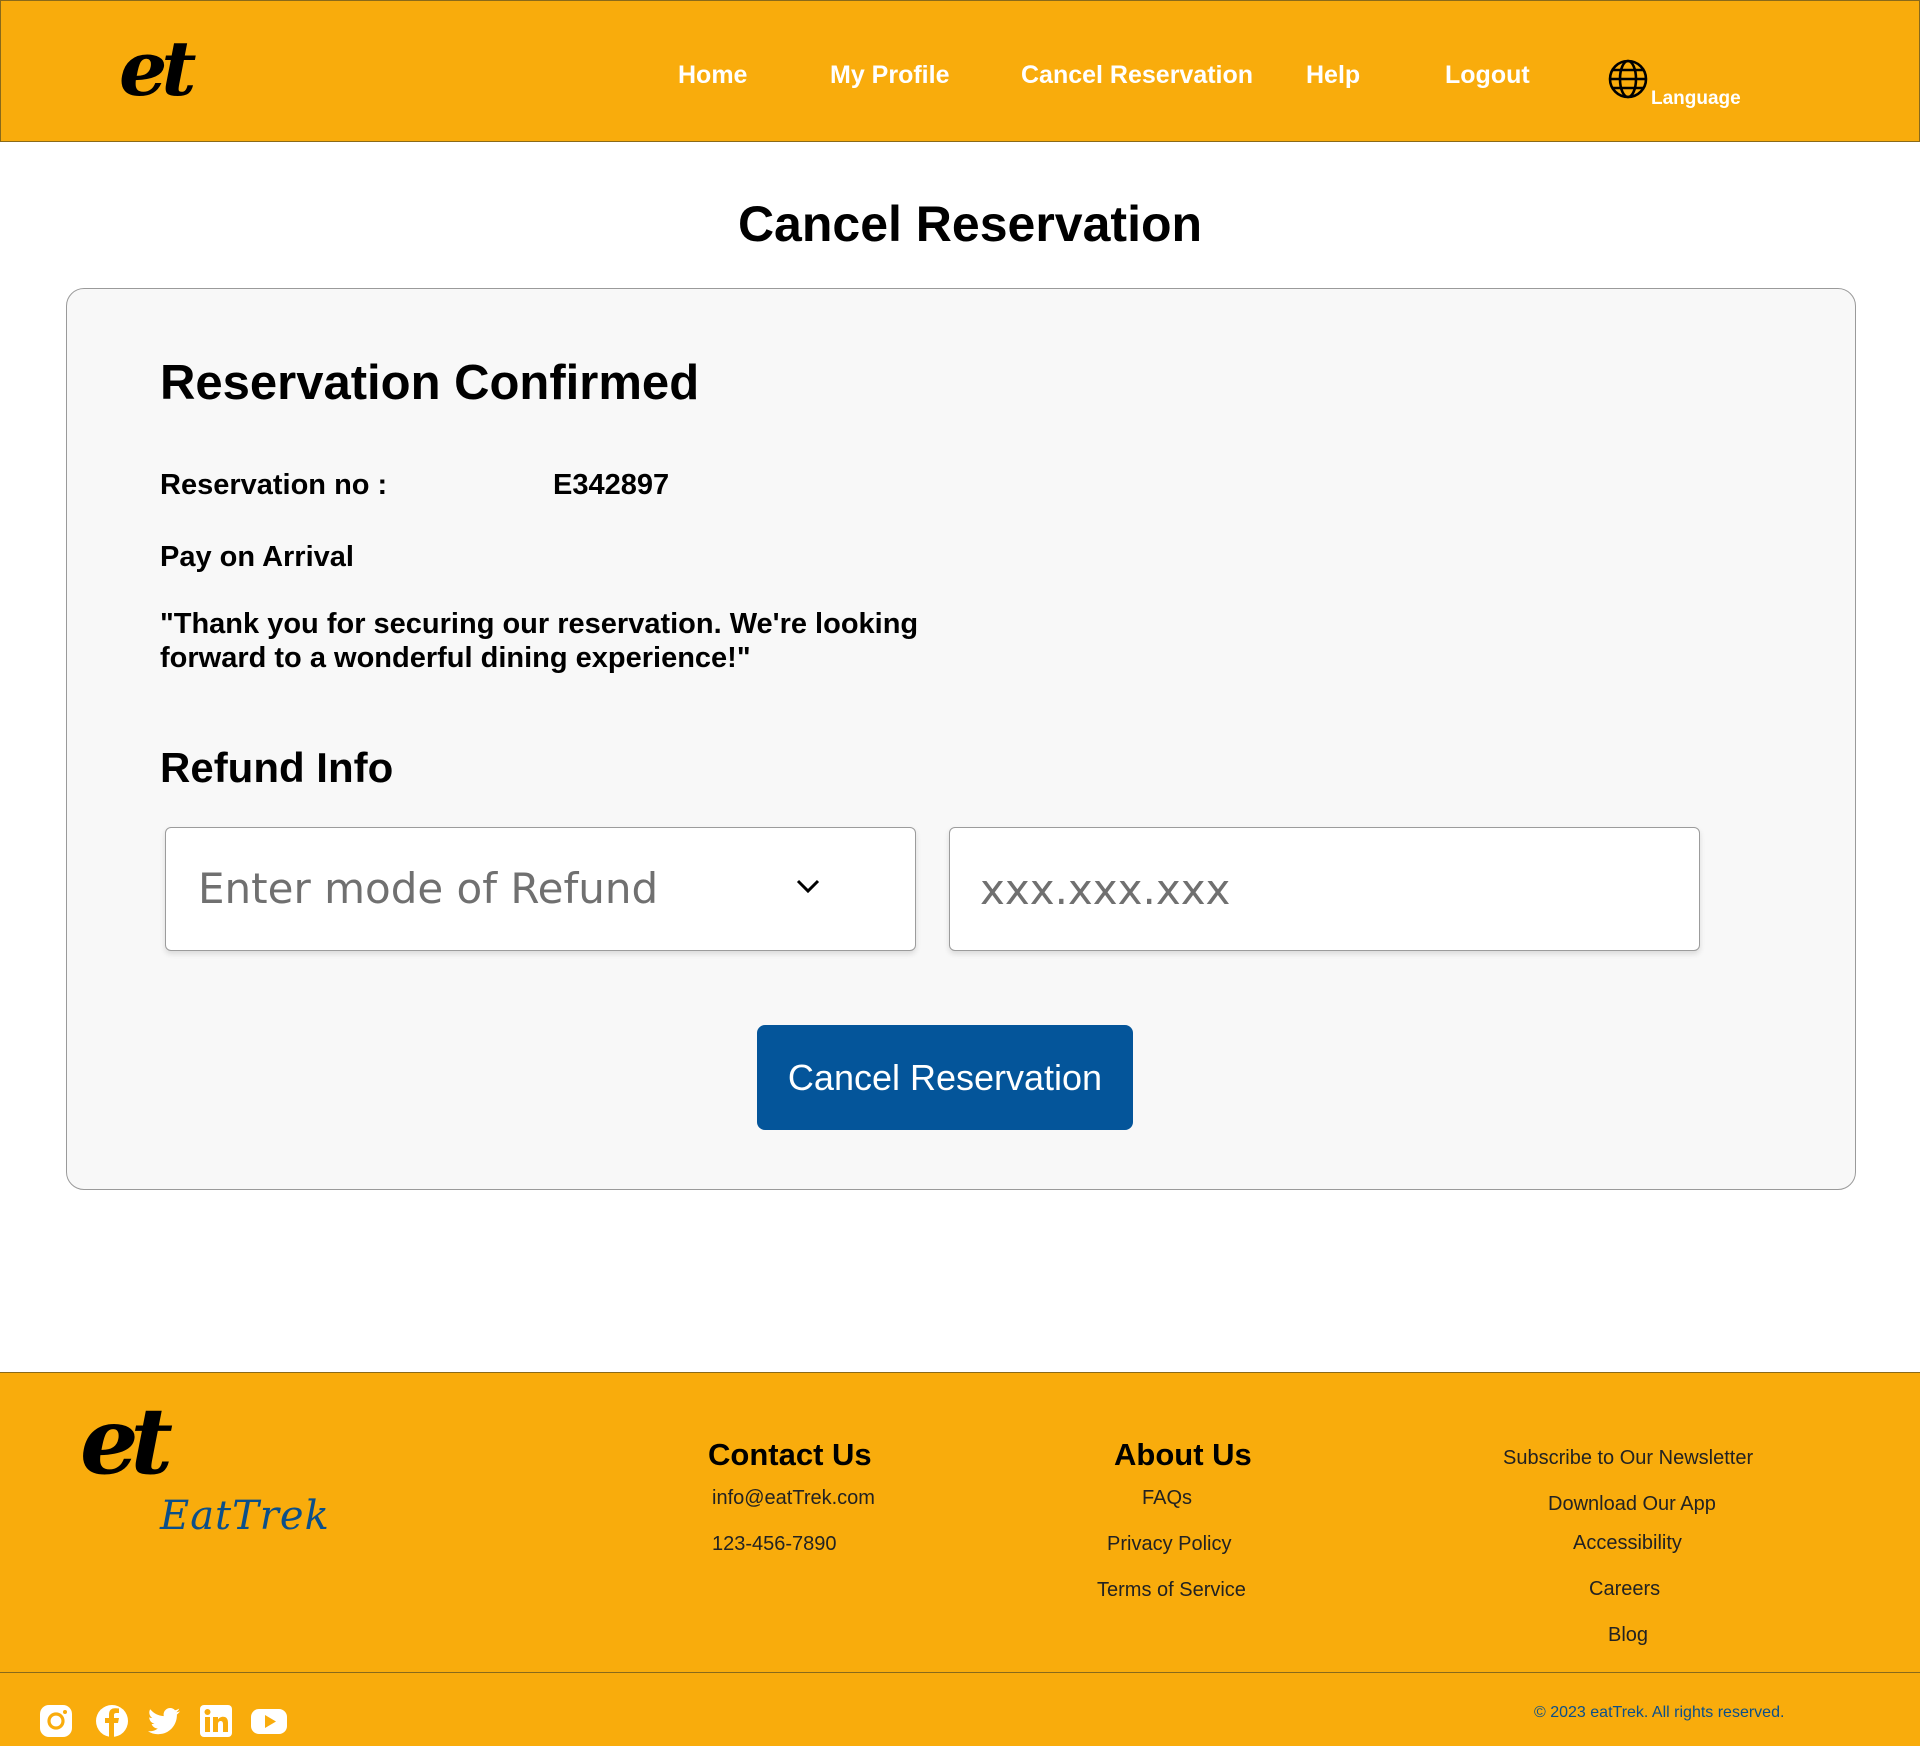  Describe the element at coordinates (1628, 1458) in the screenshot. I see `footer-link-newsletter: Subscribe to Our Newsletter` at that location.